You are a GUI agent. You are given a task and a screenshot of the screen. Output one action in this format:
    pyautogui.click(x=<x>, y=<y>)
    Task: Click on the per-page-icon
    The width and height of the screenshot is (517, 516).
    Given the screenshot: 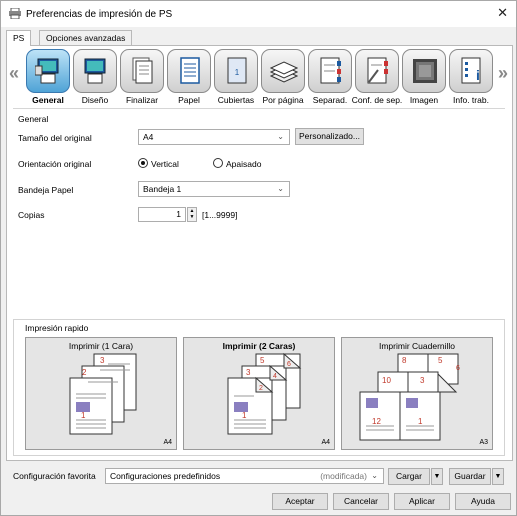 What is the action you would take?
    pyautogui.click(x=284, y=72)
    